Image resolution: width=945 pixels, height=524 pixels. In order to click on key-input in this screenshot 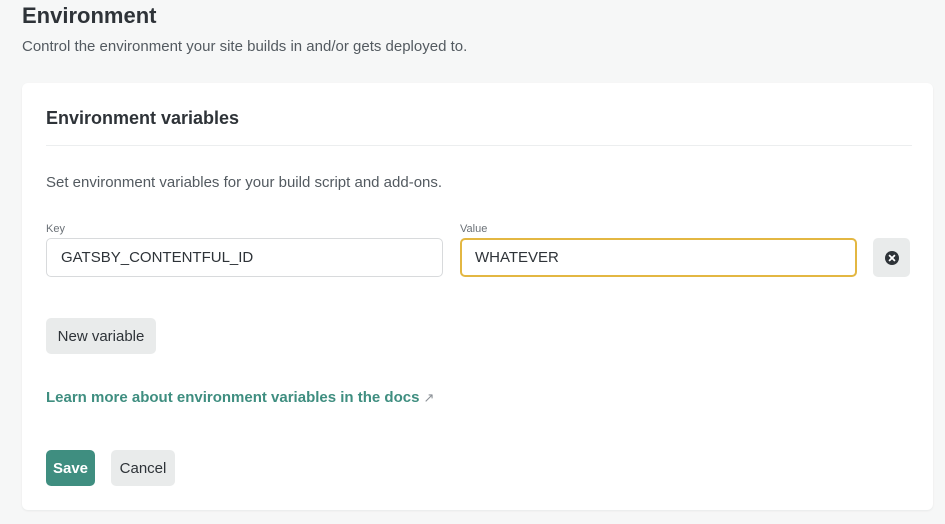, I will do `click(244, 257)`.